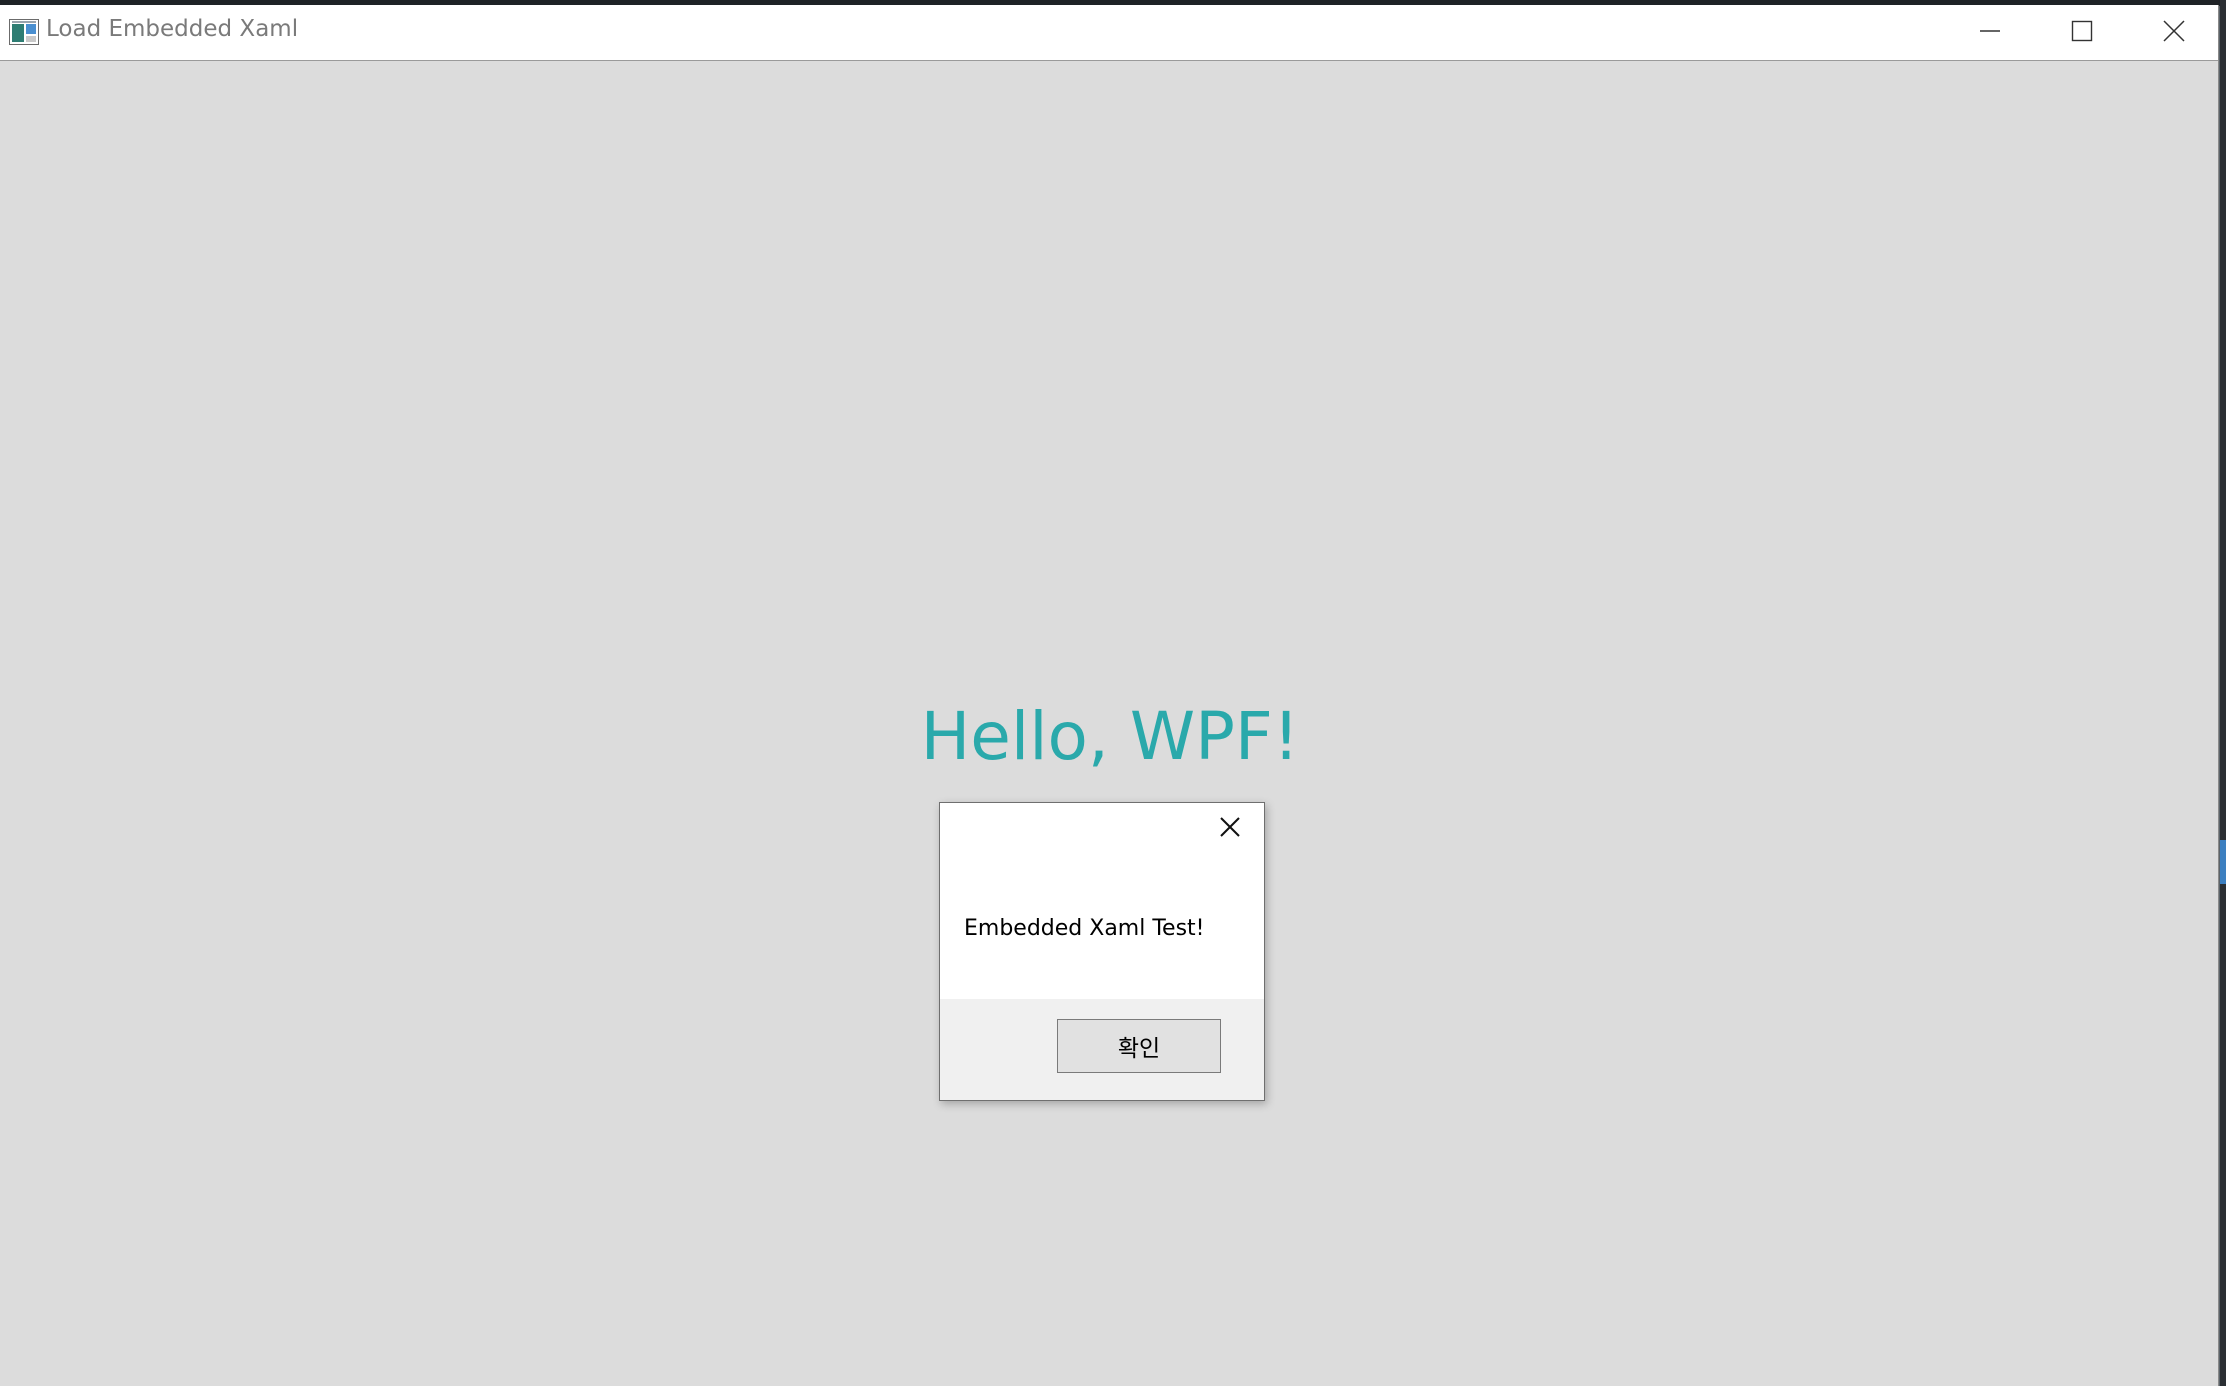  I want to click on minimize-button, so click(1990, 32).